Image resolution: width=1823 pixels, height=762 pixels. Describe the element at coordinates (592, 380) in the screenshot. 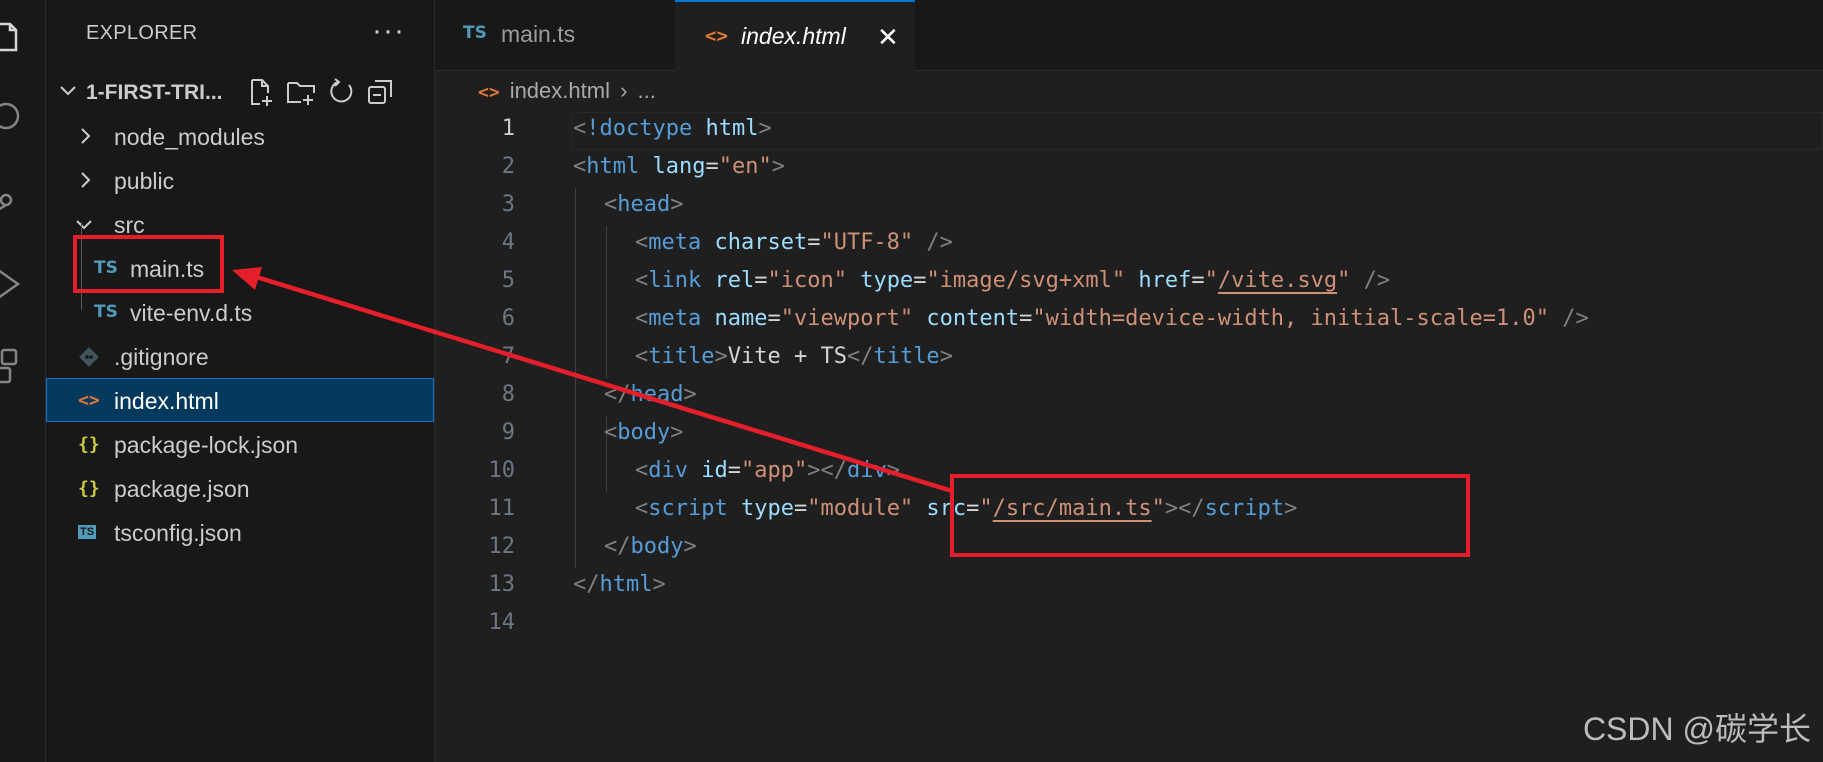

I see `annotation-arrow` at that location.